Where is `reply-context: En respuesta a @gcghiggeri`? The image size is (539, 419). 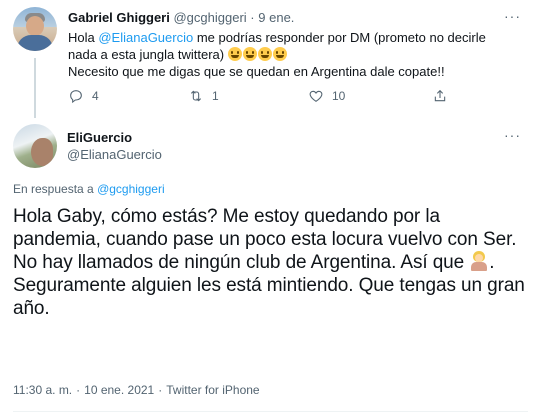
reply-context: En respuesta a @gcghiggeri is located at coordinates (89, 189).